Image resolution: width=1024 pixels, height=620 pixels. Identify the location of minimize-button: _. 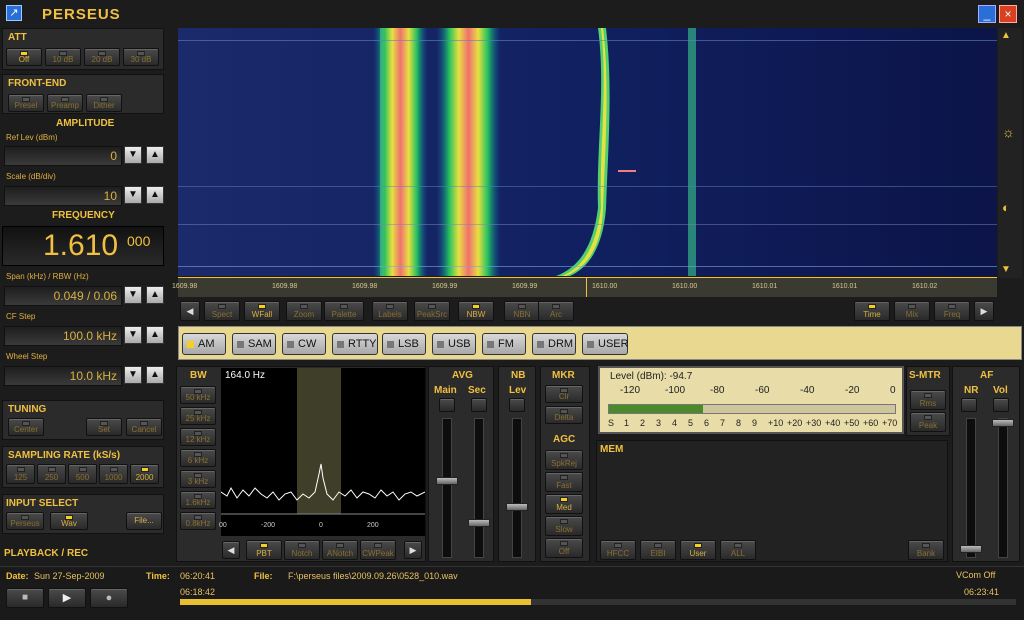
(987, 14).